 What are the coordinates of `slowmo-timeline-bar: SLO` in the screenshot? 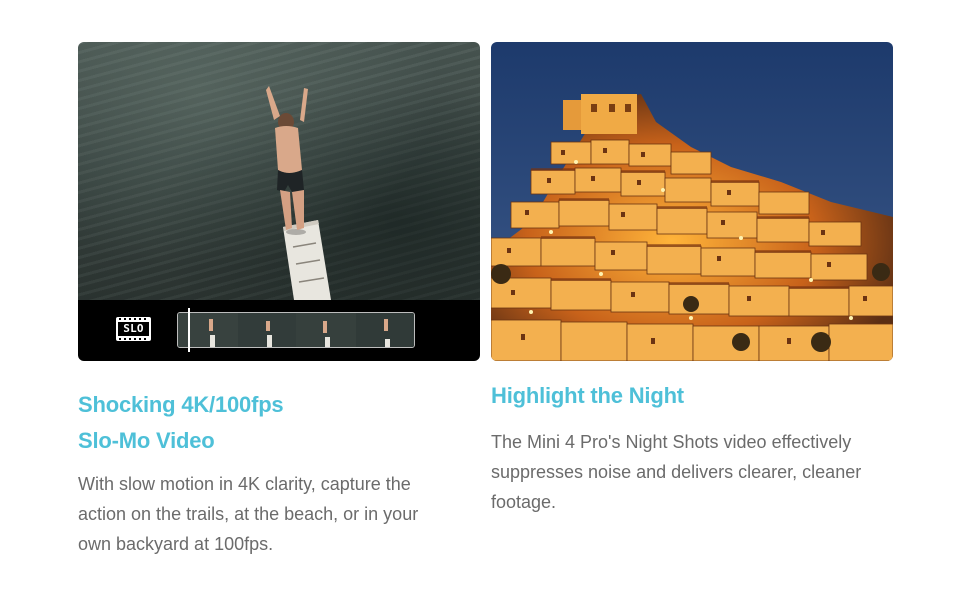 It's located at (279, 330).